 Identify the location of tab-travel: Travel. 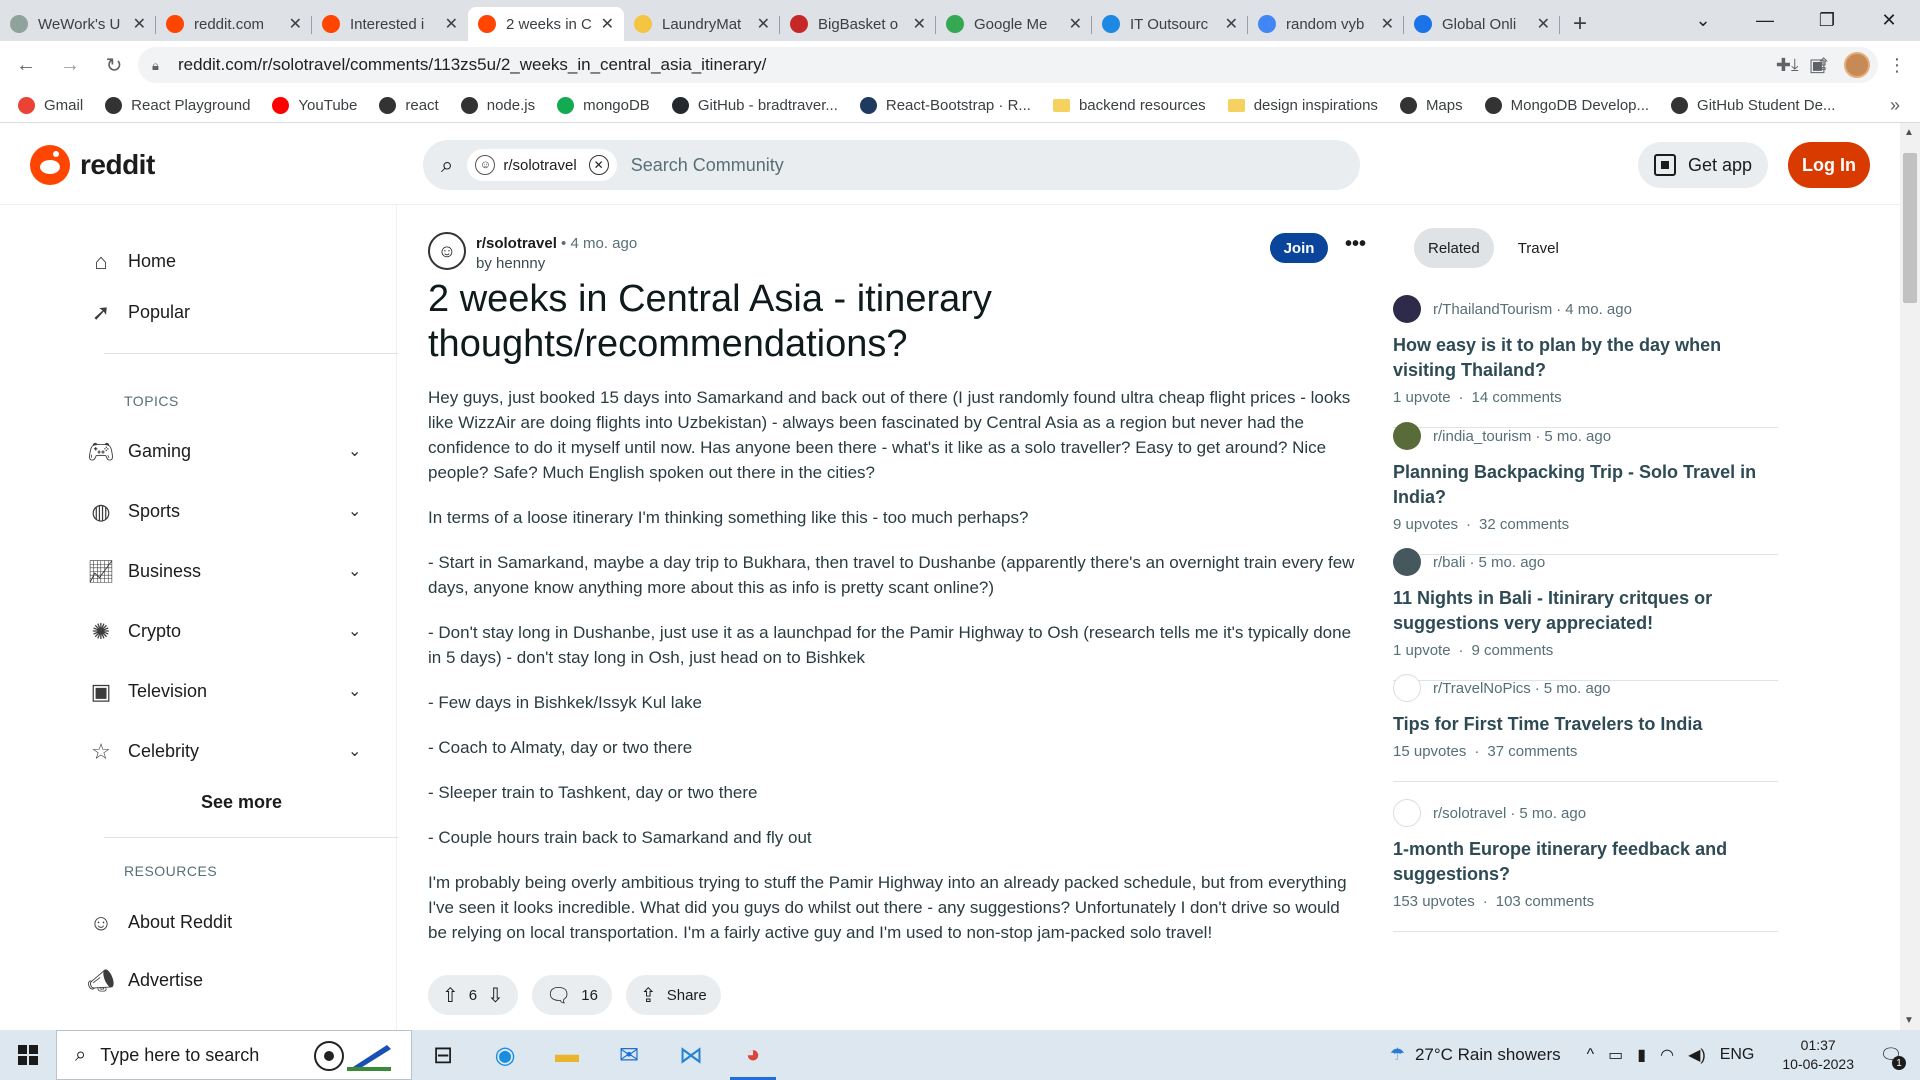
(1538, 248).